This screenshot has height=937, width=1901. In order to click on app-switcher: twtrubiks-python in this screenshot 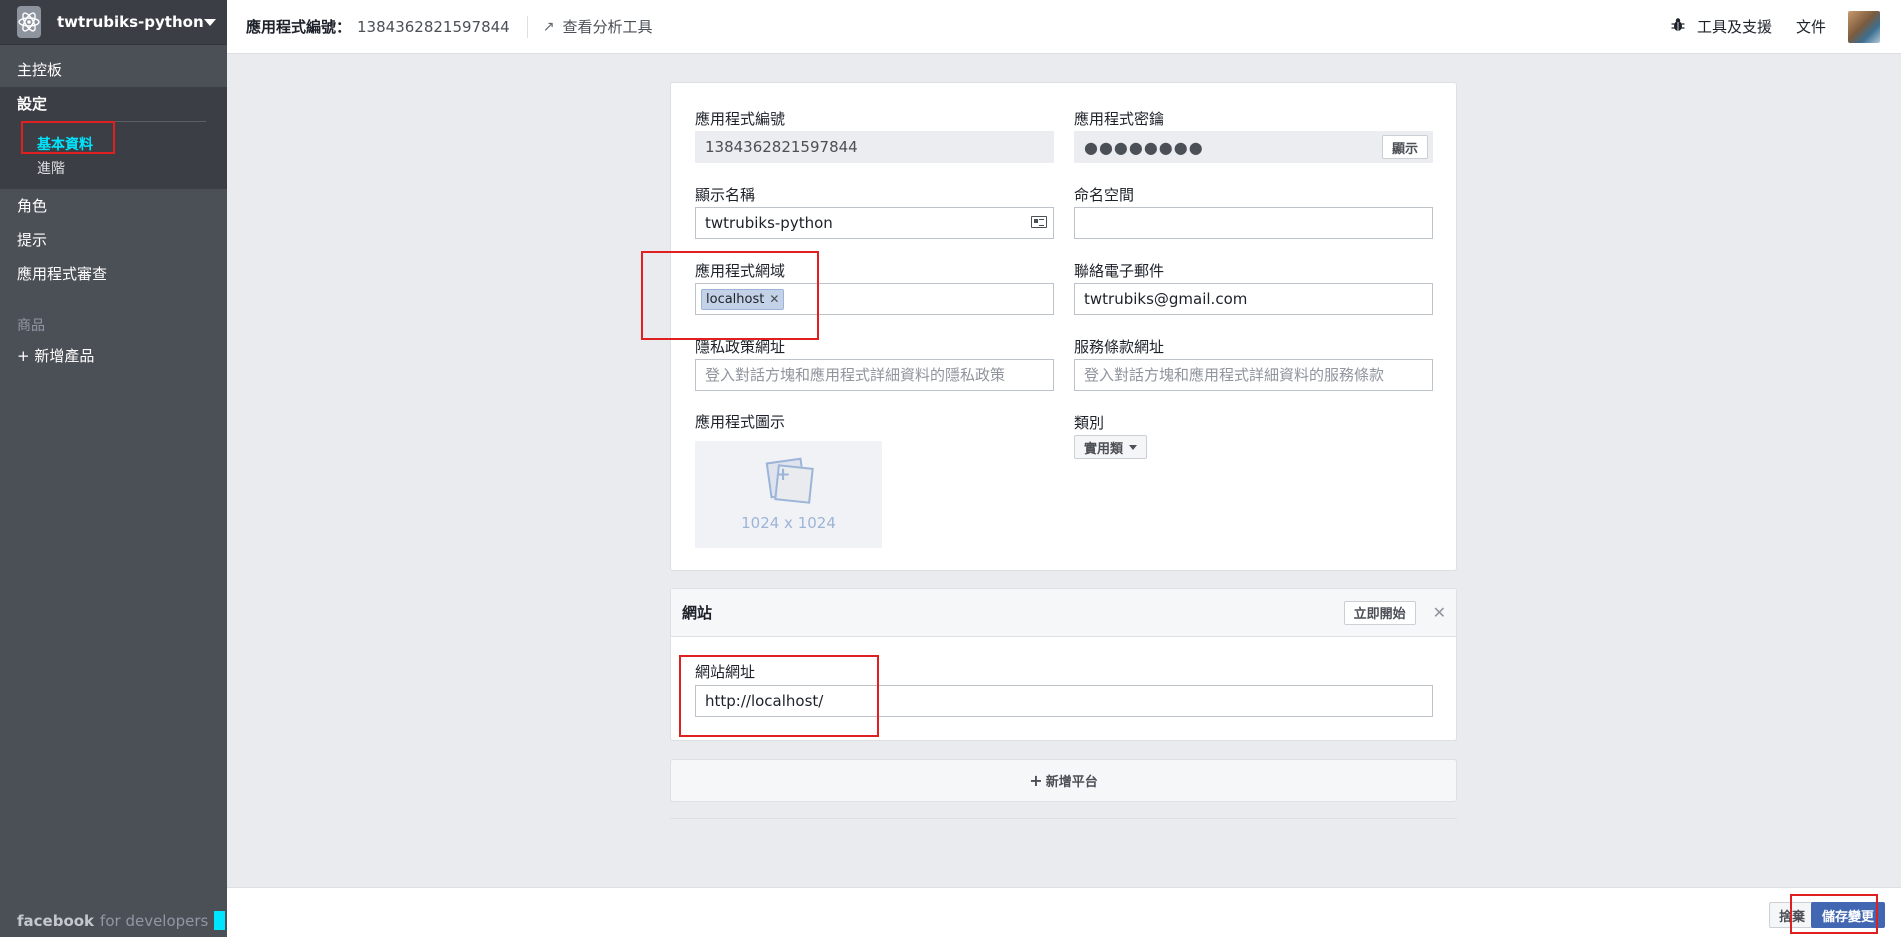, I will do `click(113, 22)`.